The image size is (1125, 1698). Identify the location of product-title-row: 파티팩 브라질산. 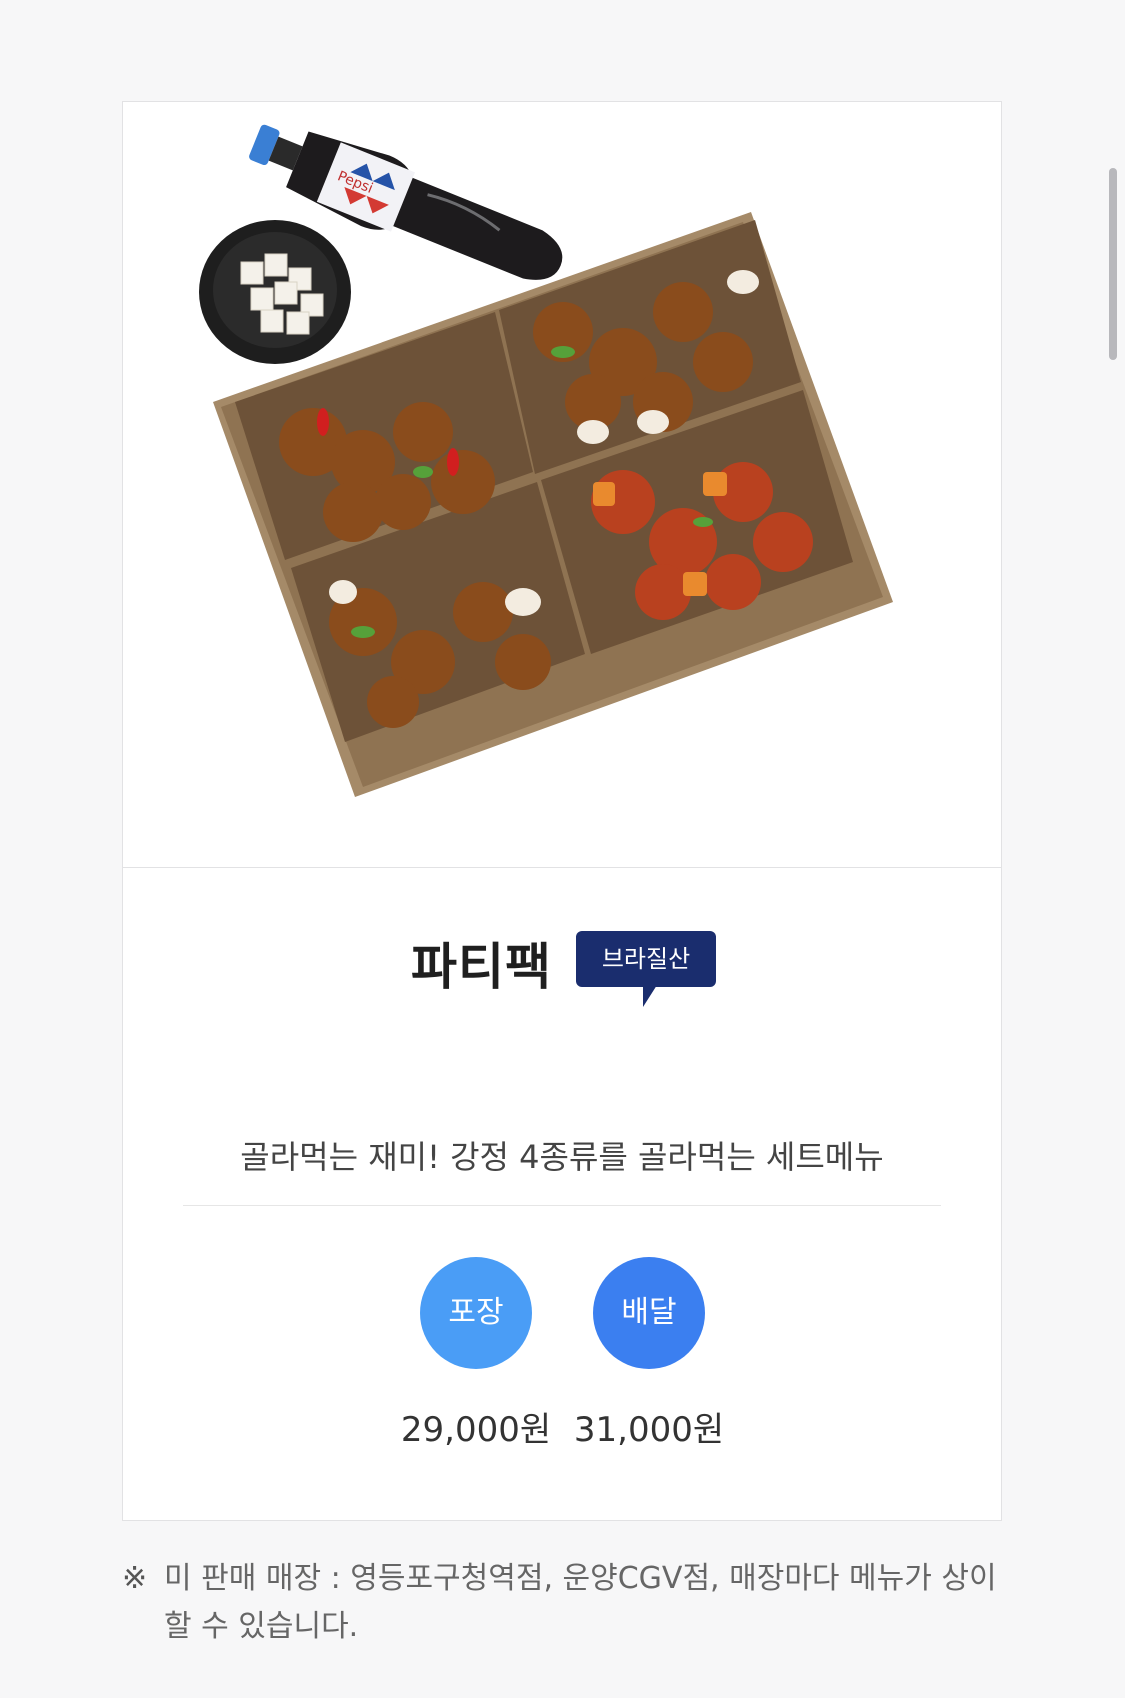
(562, 977).